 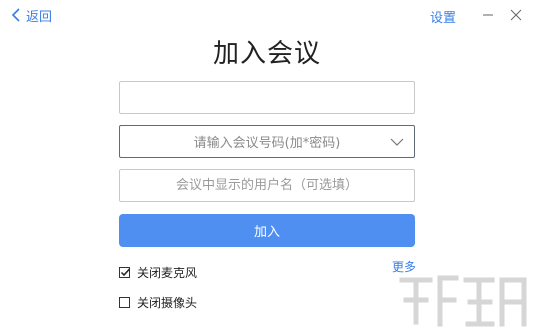 I want to click on back-label: 返回, so click(x=39, y=17).